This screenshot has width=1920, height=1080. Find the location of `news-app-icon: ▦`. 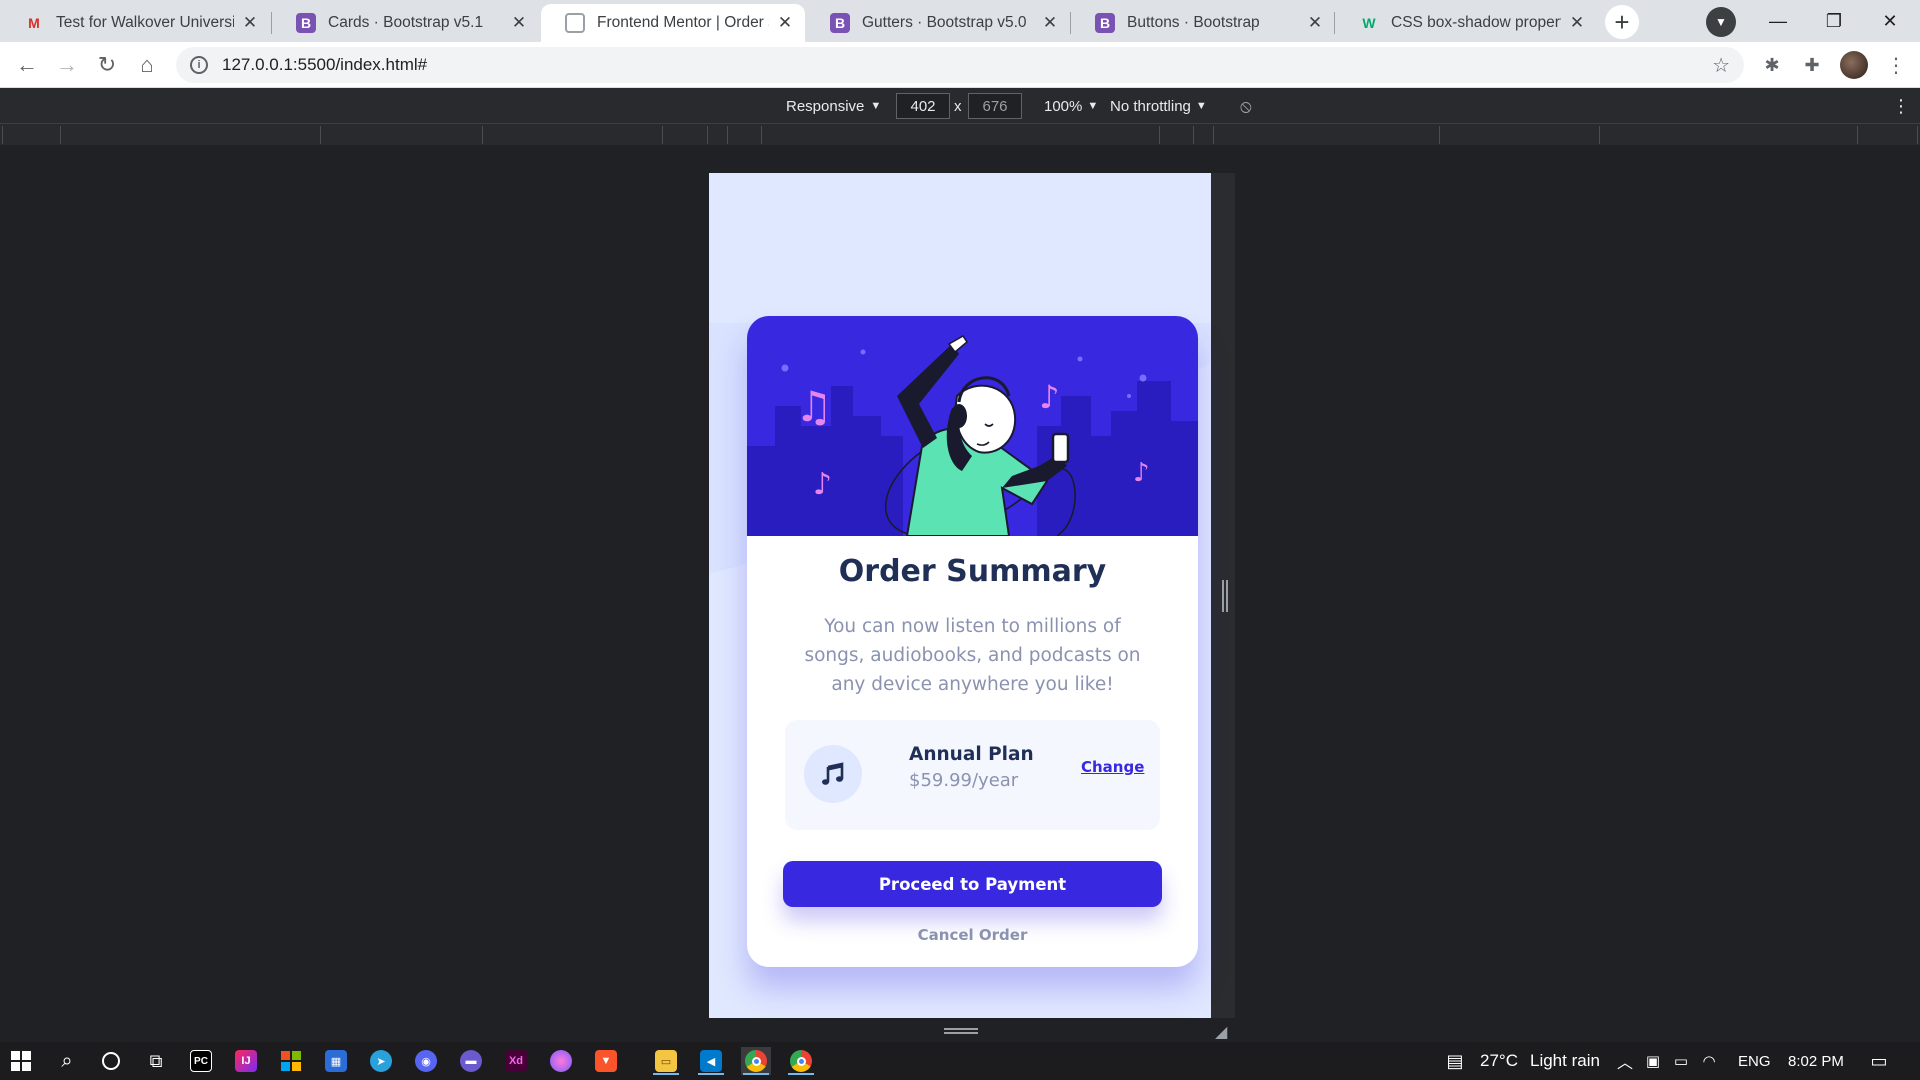

news-app-icon: ▦ is located at coordinates (336, 1061).